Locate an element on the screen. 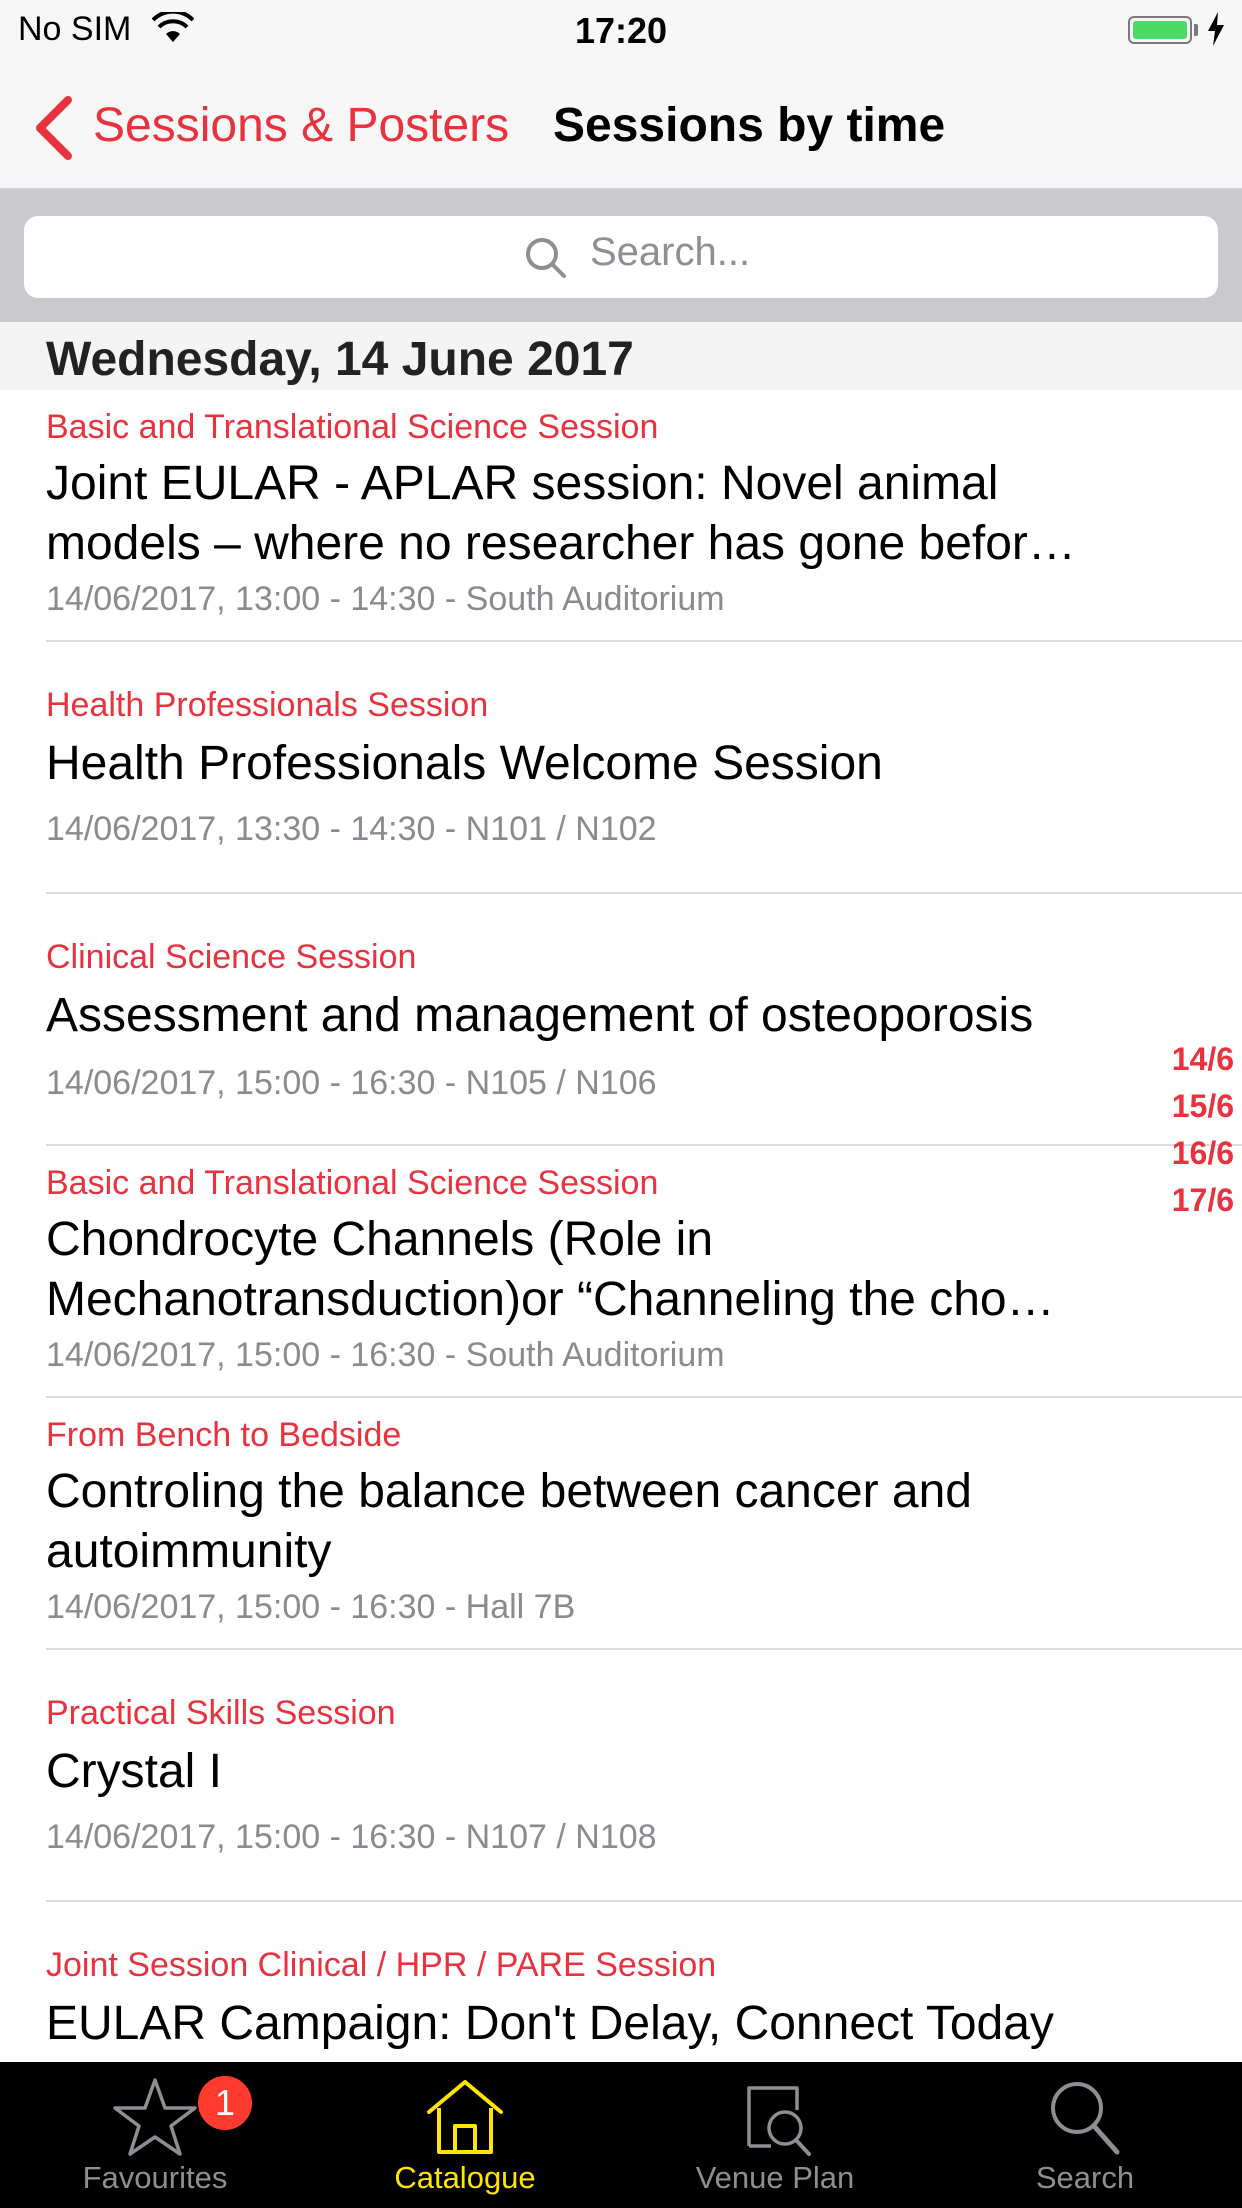  battery-icon is located at coordinates (1160, 30).